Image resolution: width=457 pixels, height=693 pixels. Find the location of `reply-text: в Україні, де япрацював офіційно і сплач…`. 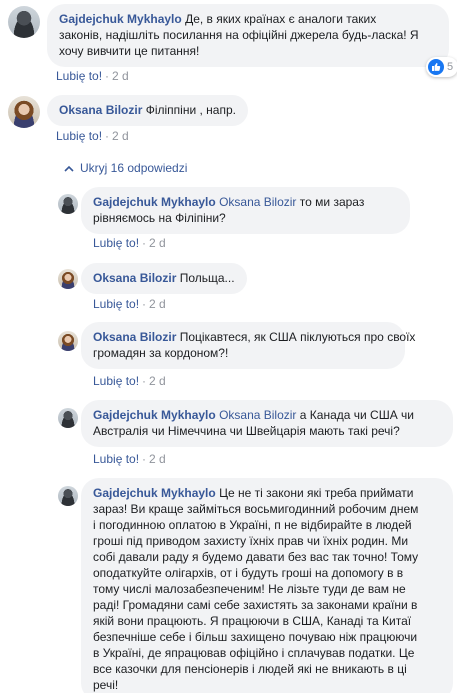

reply-text: в Україні, де япрацював офіційно і сплач… is located at coordinates (254, 653).